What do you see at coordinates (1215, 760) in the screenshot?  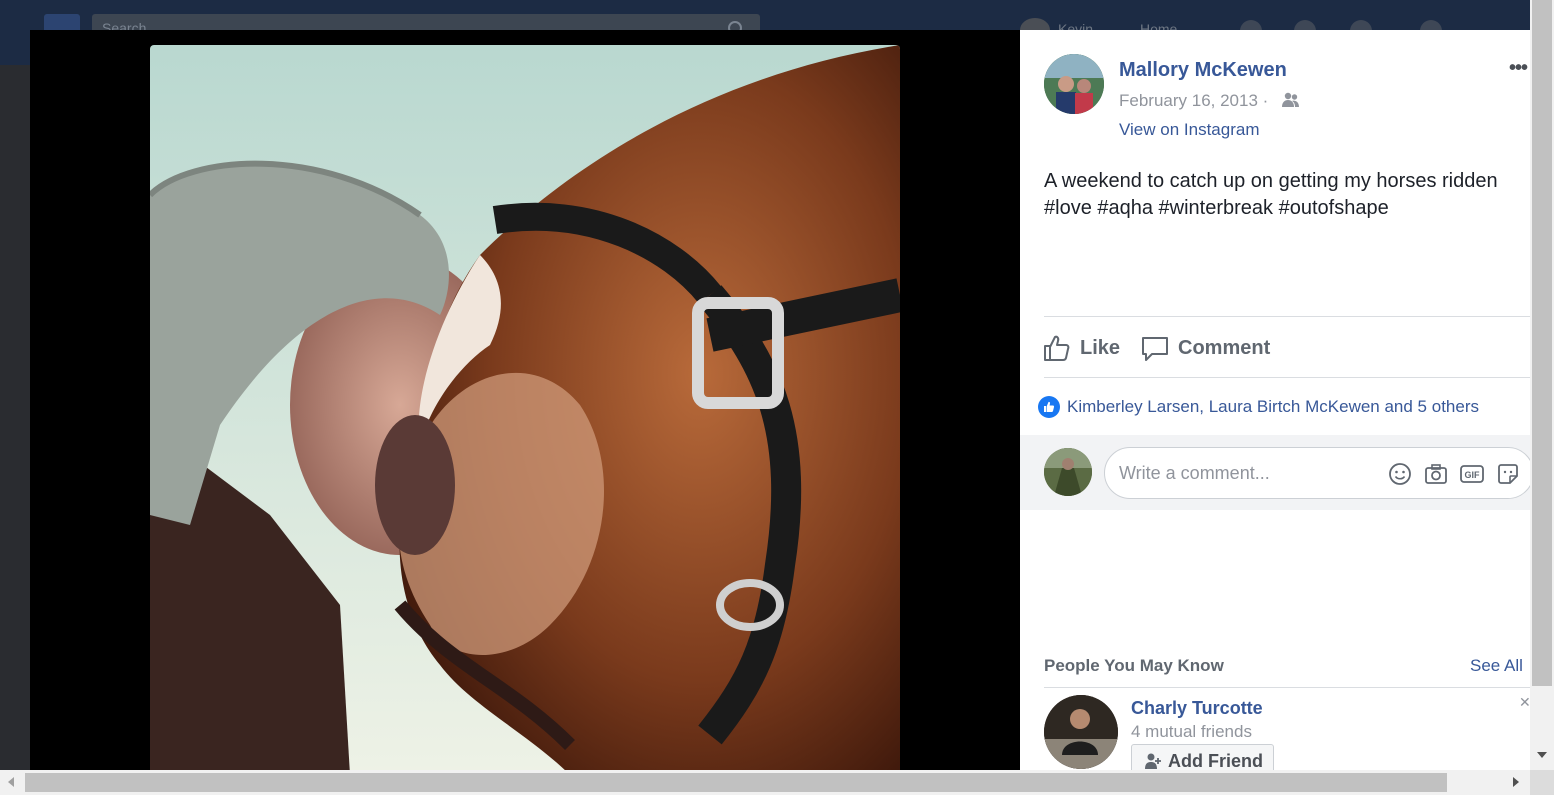 I see `add-friend-label: Add Friend` at bounding box center [1215, 760].